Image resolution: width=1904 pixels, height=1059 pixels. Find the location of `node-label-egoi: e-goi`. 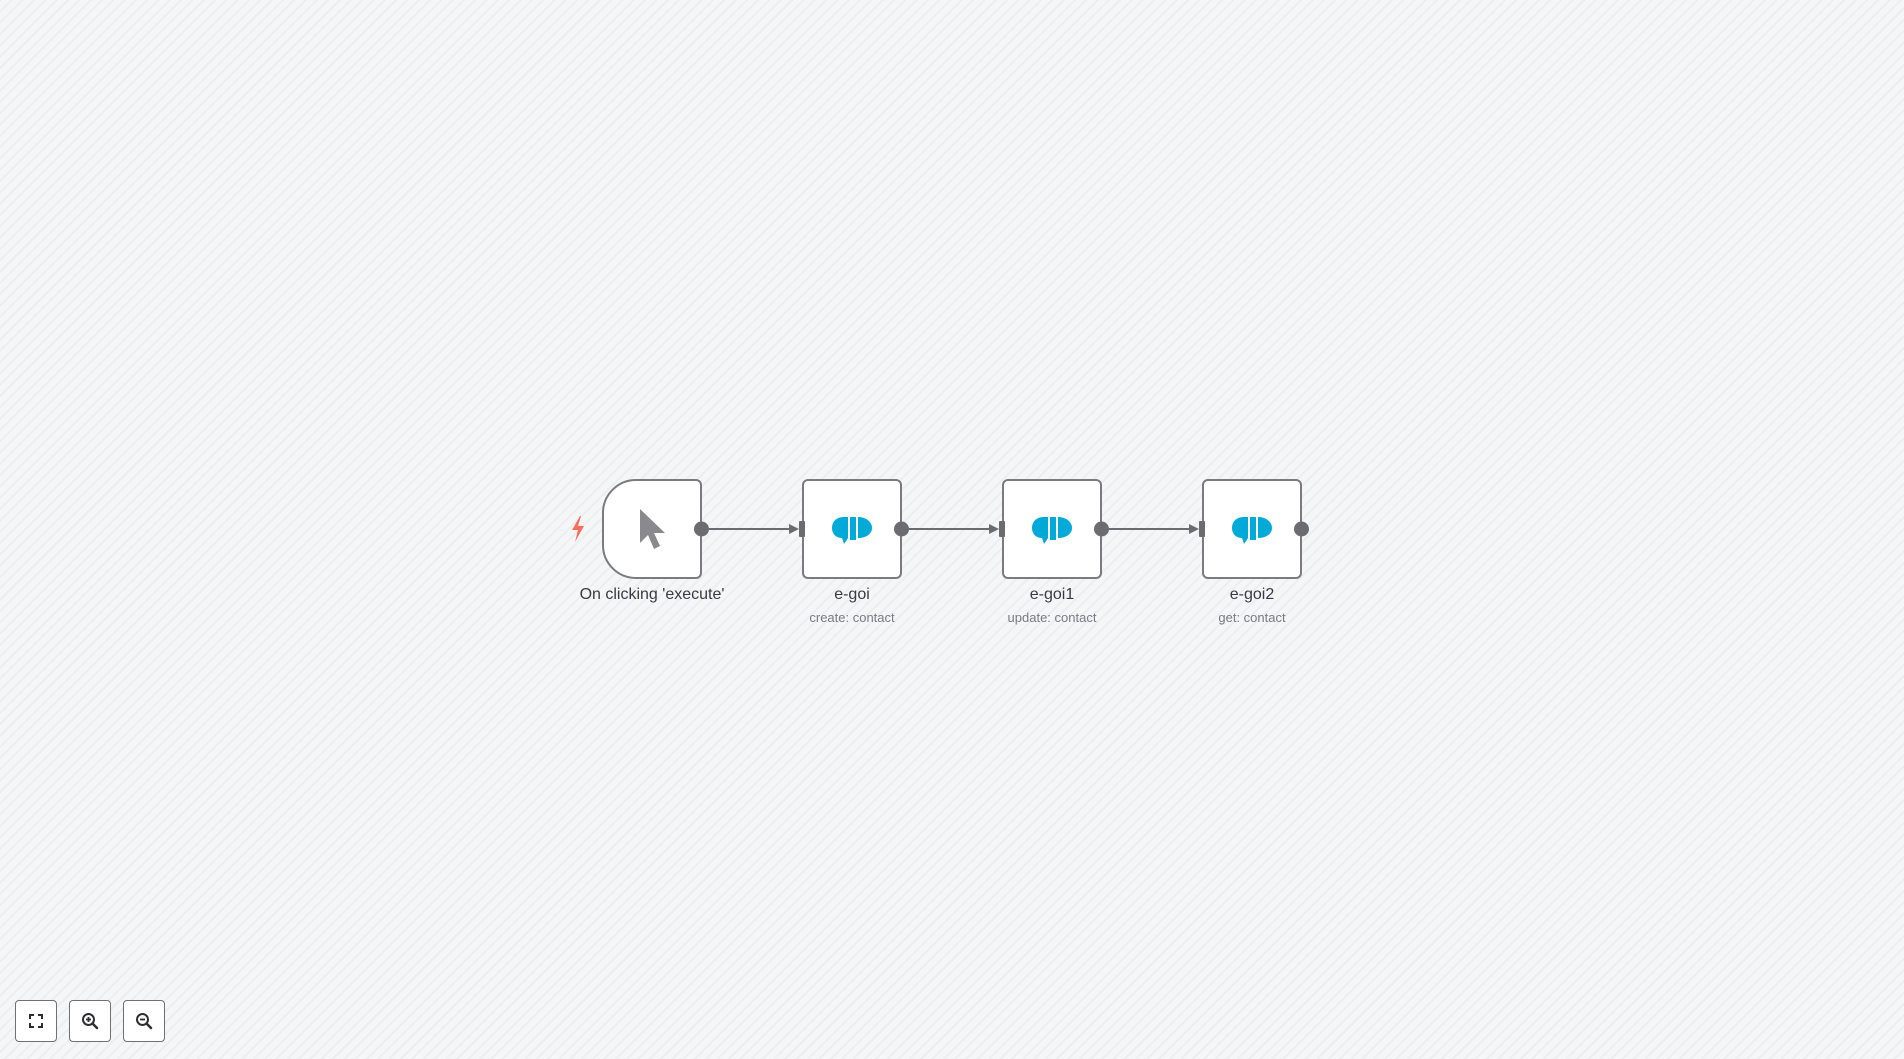

node-label-egoi: e-goi is located at coordinates (852, 594).